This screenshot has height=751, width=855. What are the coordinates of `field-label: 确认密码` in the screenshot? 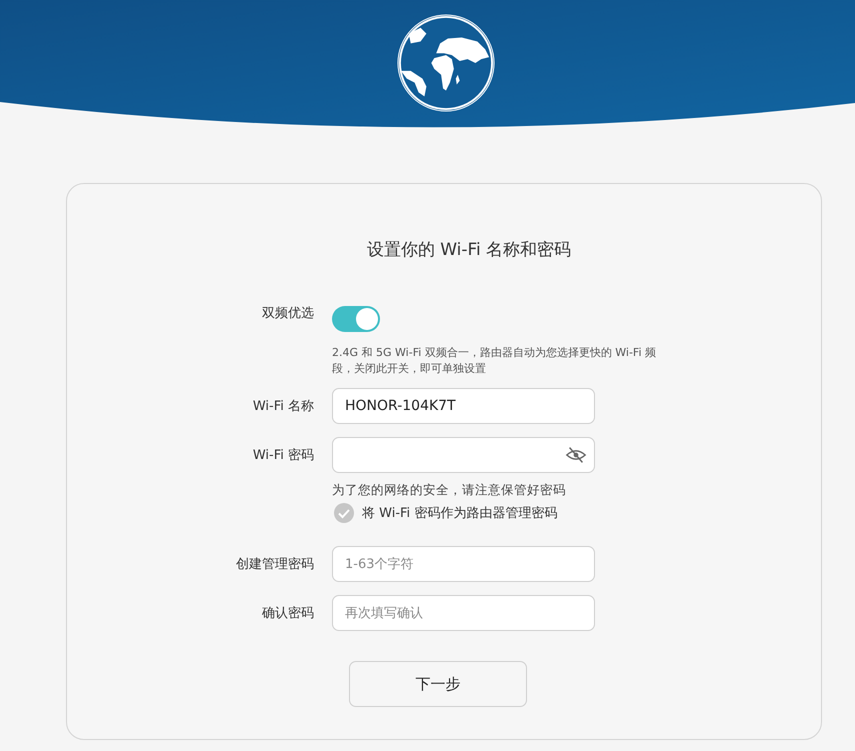 It's located at (287, 613).